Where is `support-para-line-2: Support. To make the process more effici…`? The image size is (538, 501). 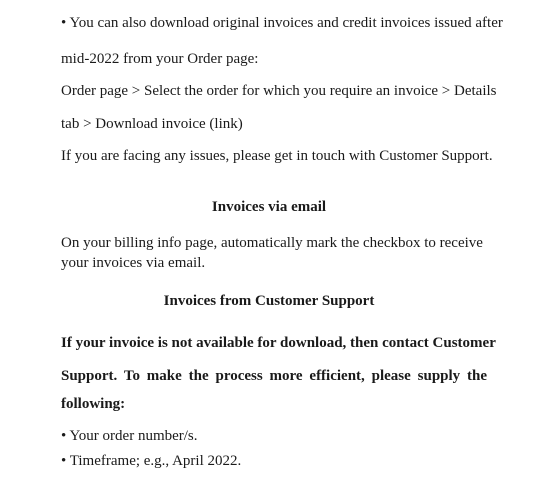 support-para-line-2: Support. To make the process more effici… is located at coordinates (274, 376).